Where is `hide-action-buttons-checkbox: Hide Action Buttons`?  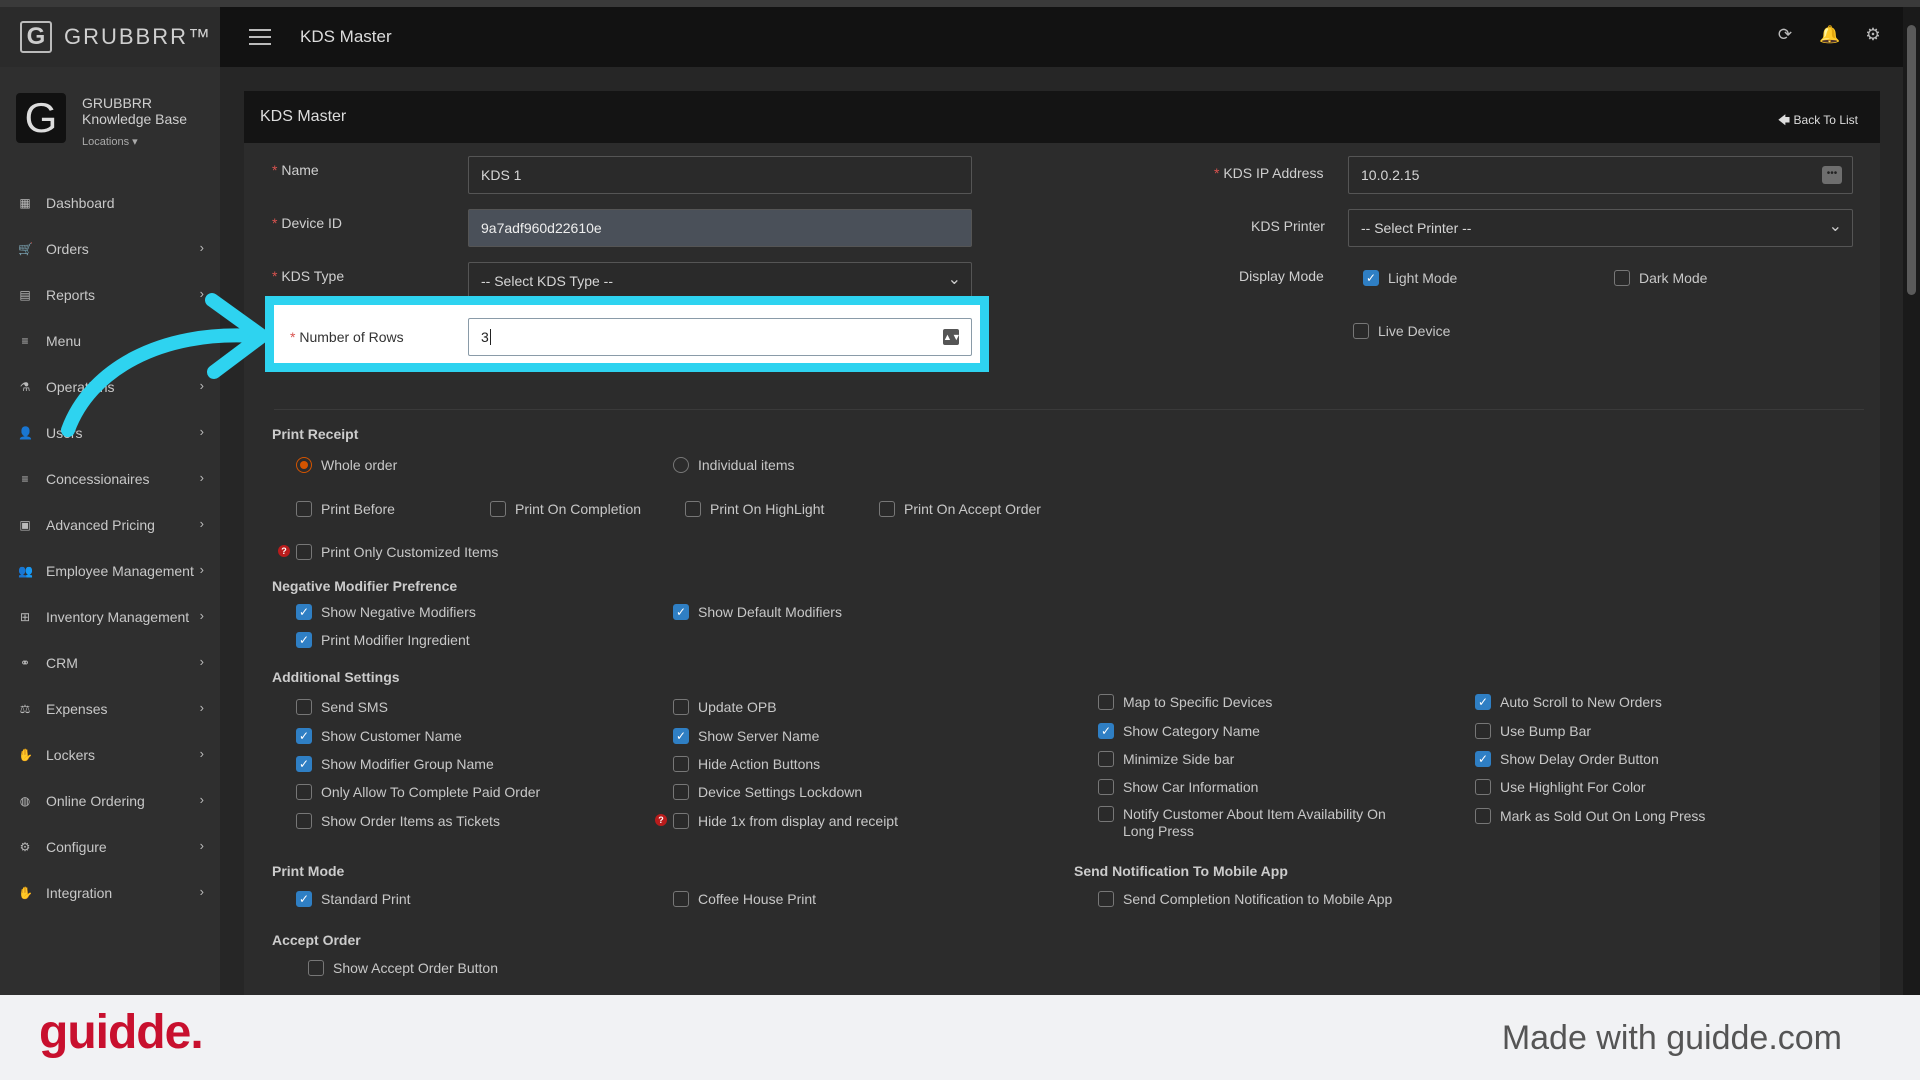 hide-action-buttons-checkbox: Hide Action Buttons is located at coordinates (746, 764).